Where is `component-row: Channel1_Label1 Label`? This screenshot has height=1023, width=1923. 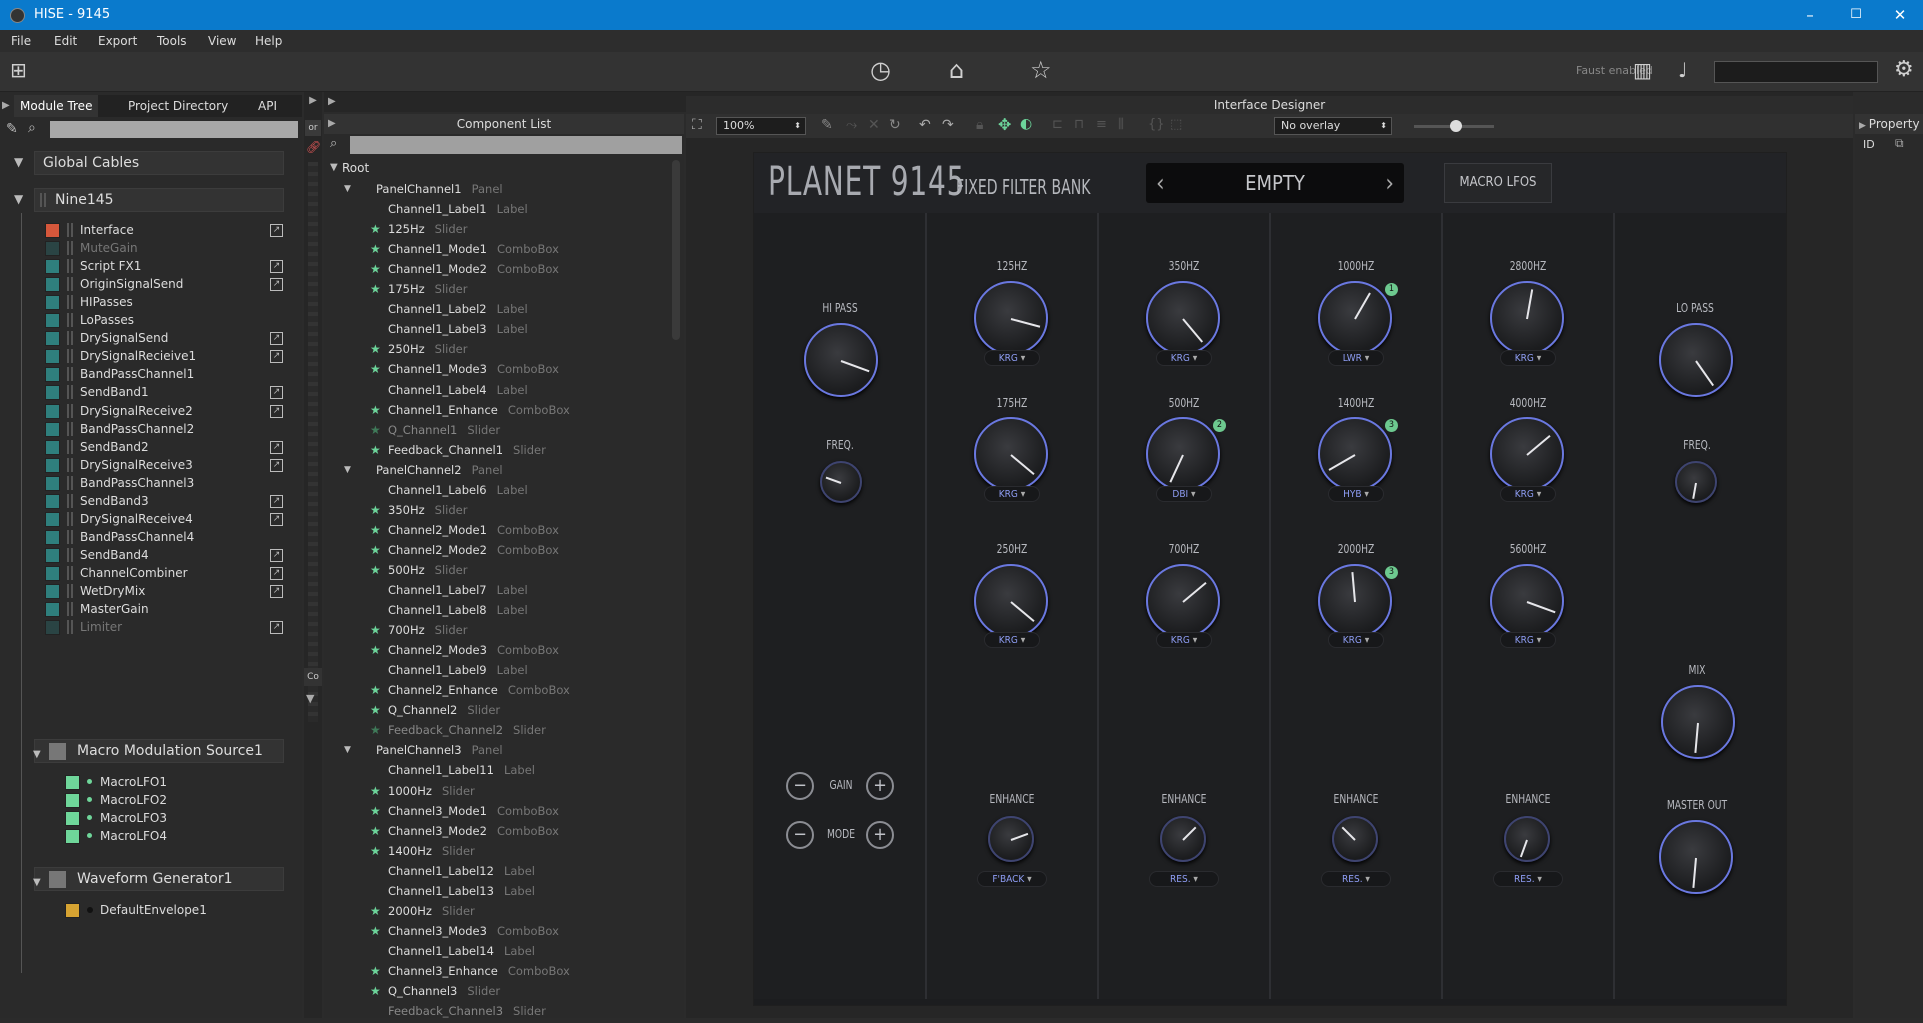
component-row: Channel1_Label1 Label is located at coordinates (513, 210).